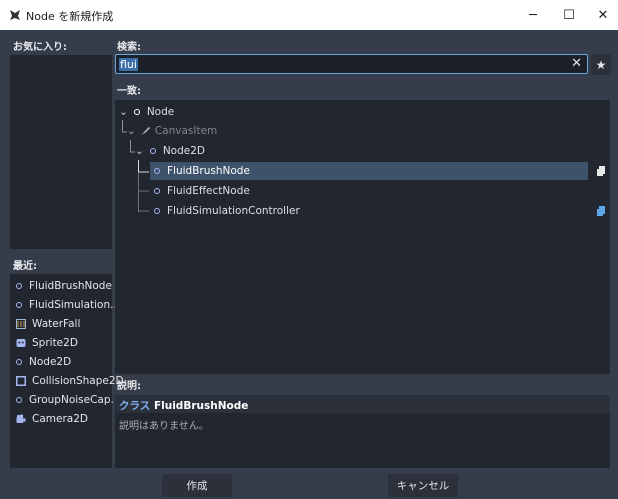  I want to click on recent-item-label: Node2D, so click(50, 362).